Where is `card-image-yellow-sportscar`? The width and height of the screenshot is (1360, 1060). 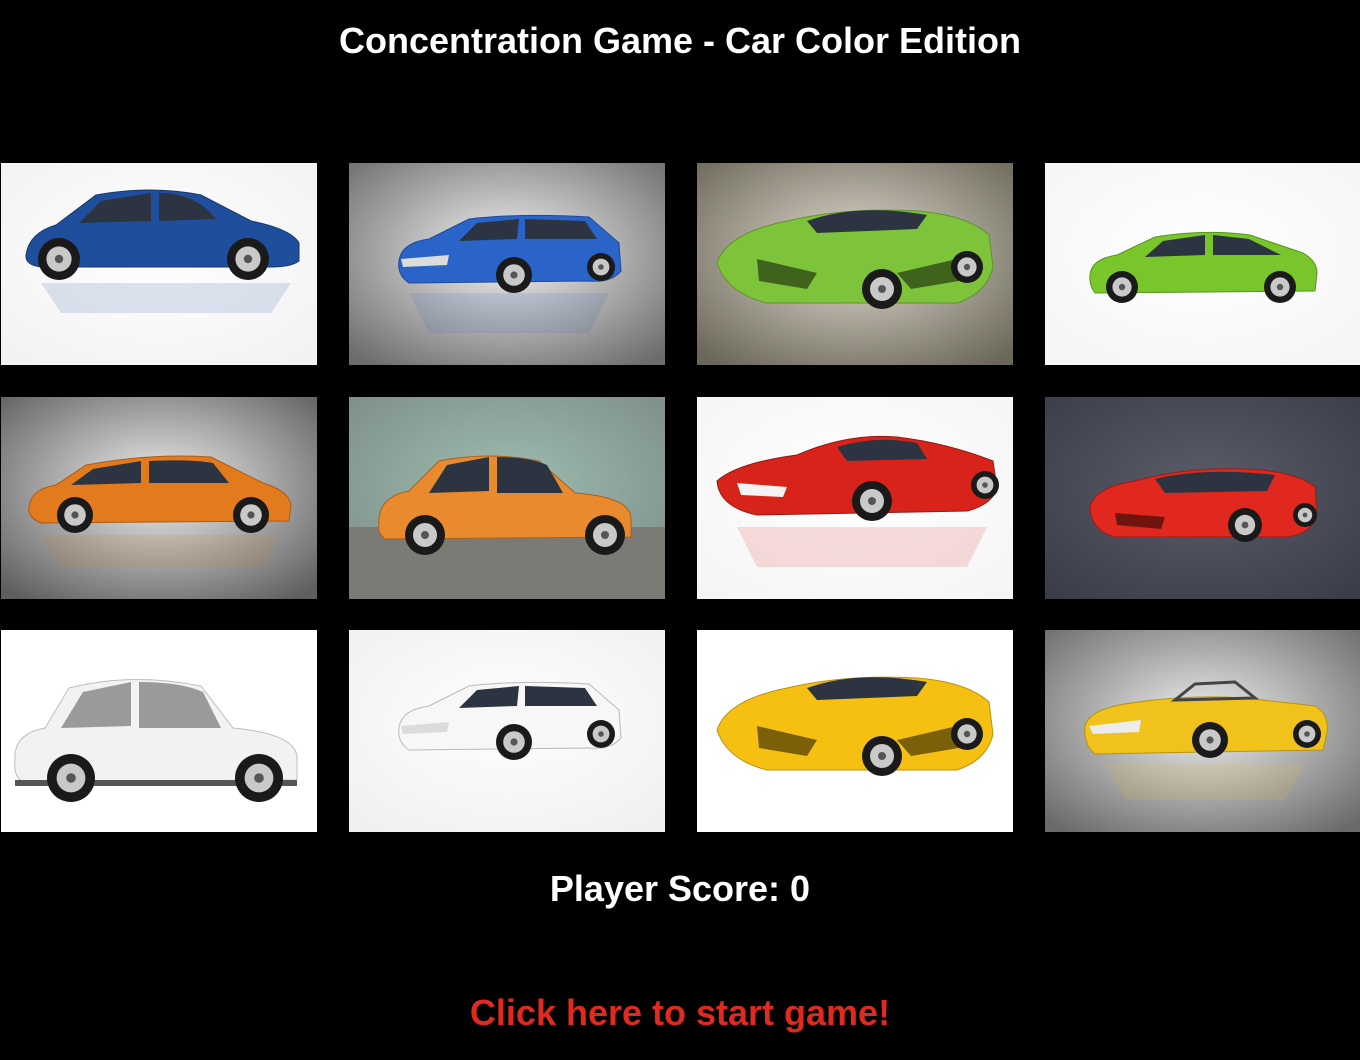
card-image-yellow-sportscar is located at coordinates (855, 731).